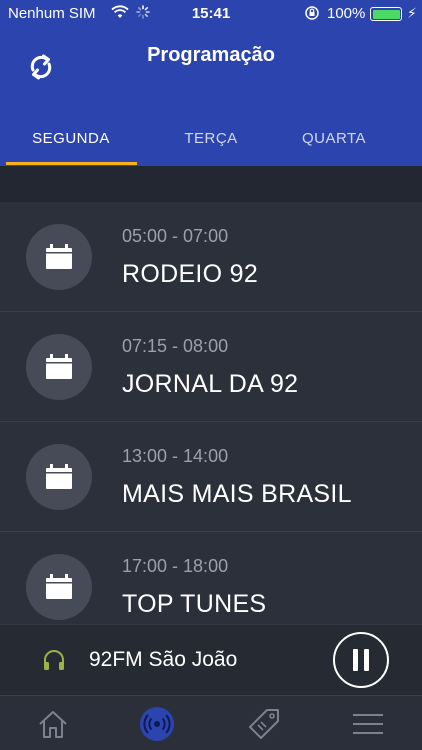 The width and height of the screenshot is (422, 750). I want to click on program-time: 13:00 - 14:00, so click(175, 456).